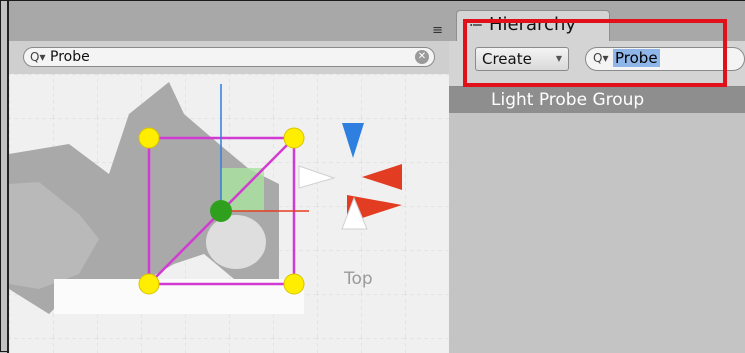  I want to click on view-label: Top, so click(358, 279).